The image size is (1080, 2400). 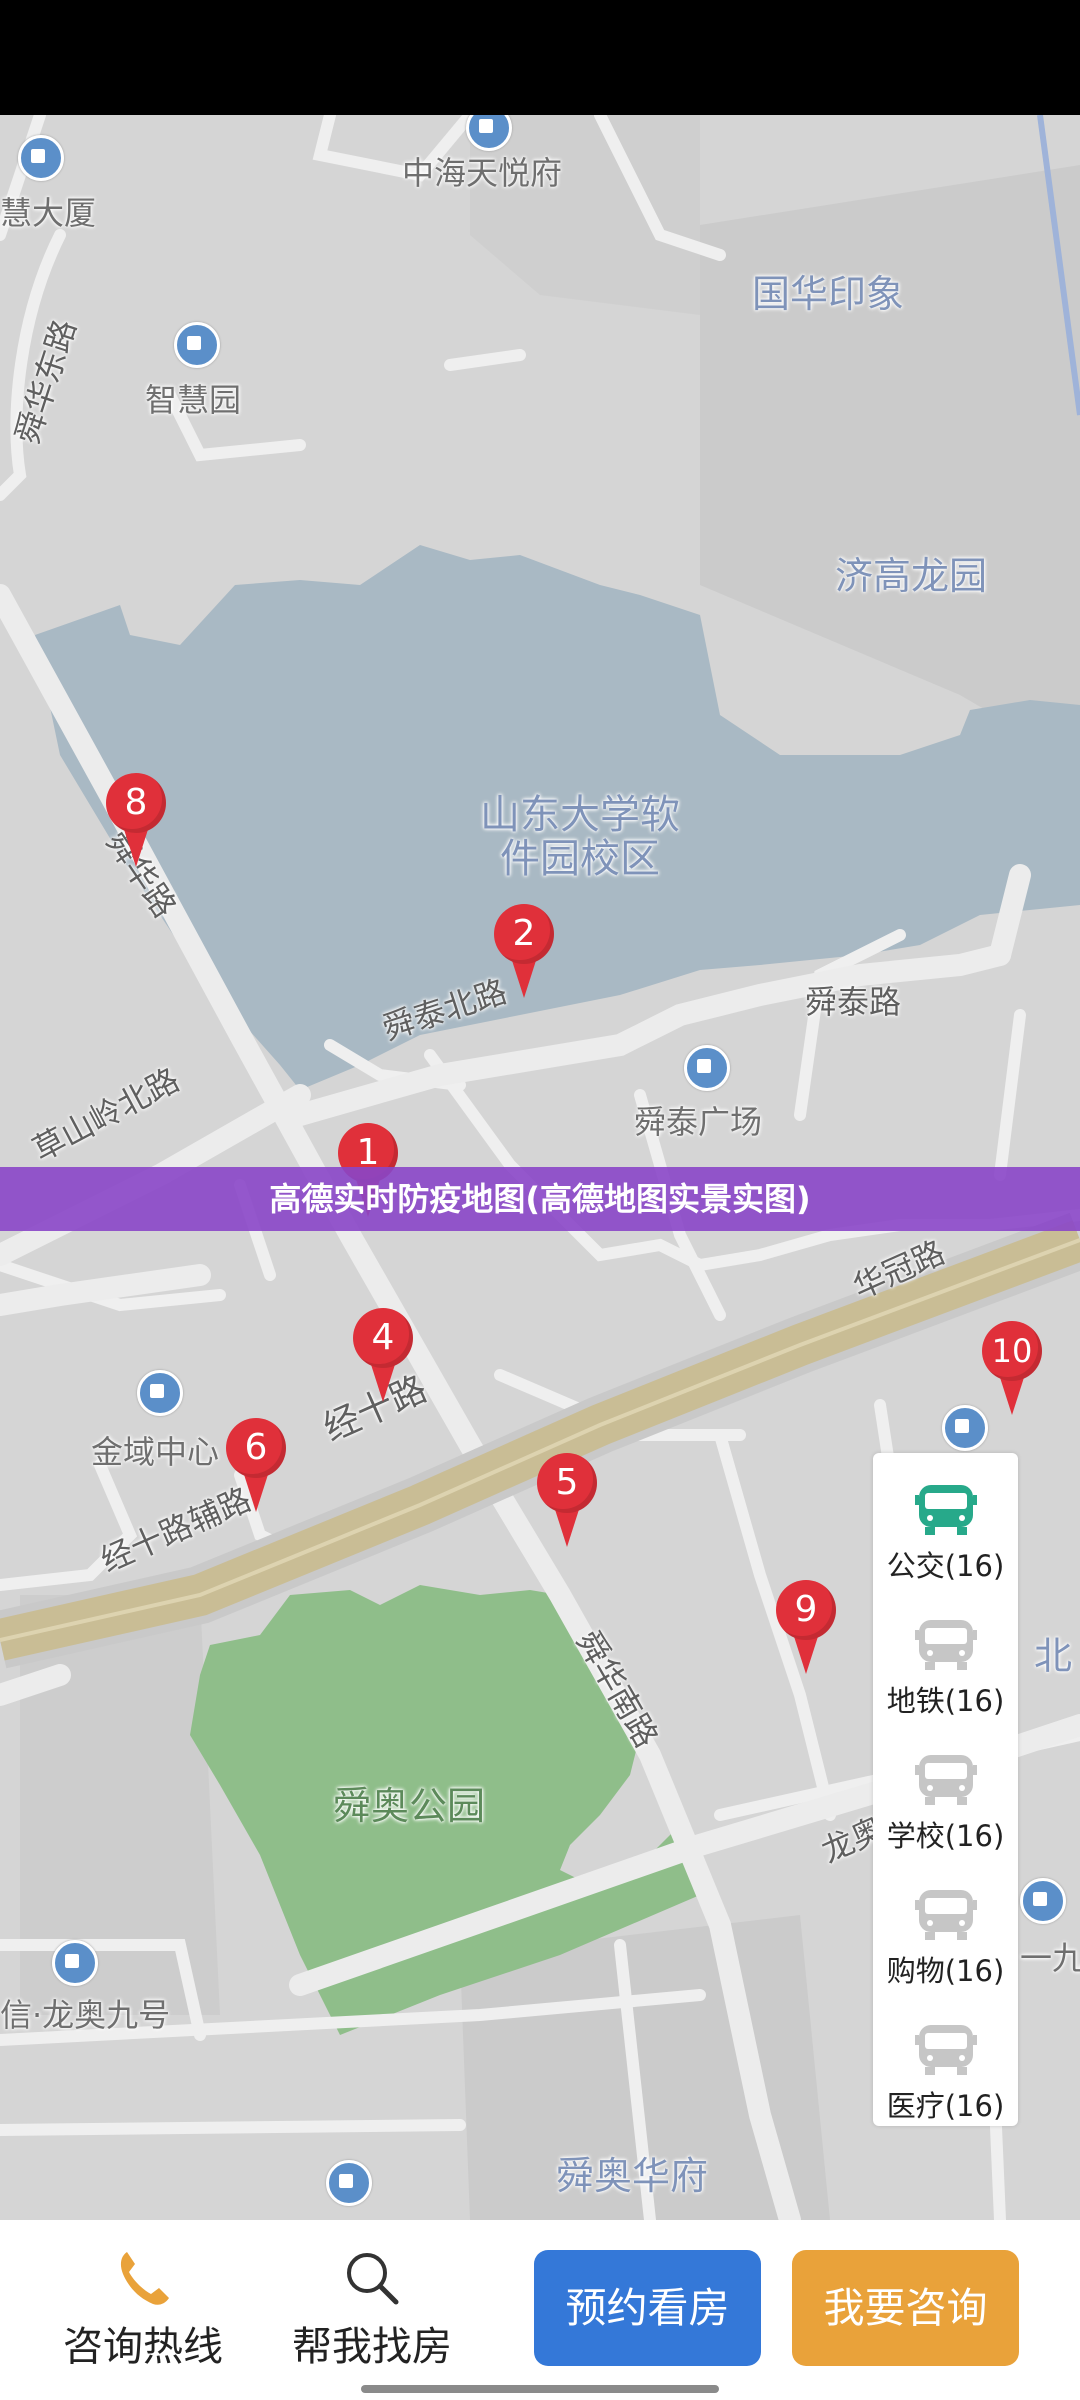 I want to click on map-label-shuntaiguangchang: 舜泰广场, so click(x=698, y=1122).